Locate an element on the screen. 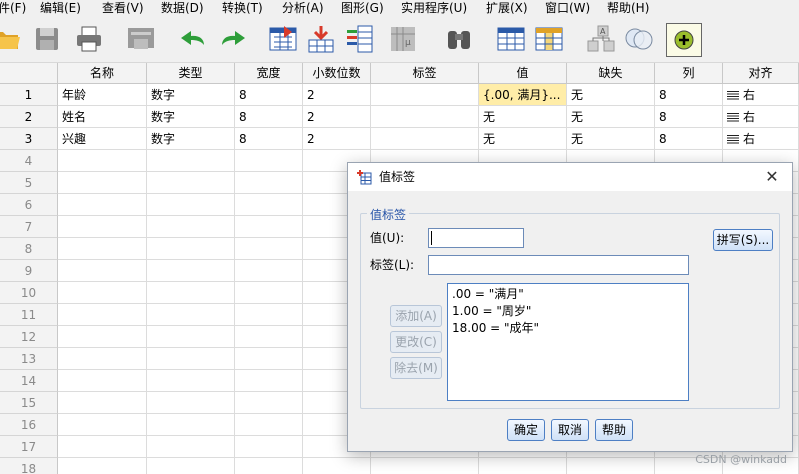 The height and width of the screenshot is (474, 799). row-number: 5 is located at coordinates (29, 183).